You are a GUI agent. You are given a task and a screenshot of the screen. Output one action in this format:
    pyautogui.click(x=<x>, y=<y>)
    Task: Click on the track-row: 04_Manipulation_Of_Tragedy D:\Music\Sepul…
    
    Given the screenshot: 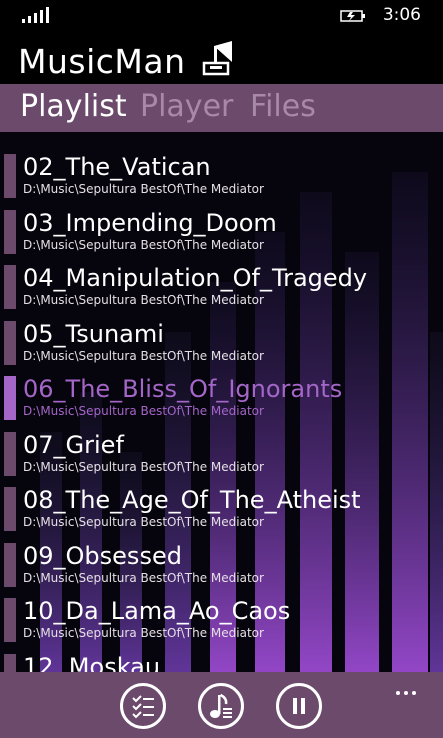 What is the action you would take?
    pyautogui.click(x=221, y=288)
    